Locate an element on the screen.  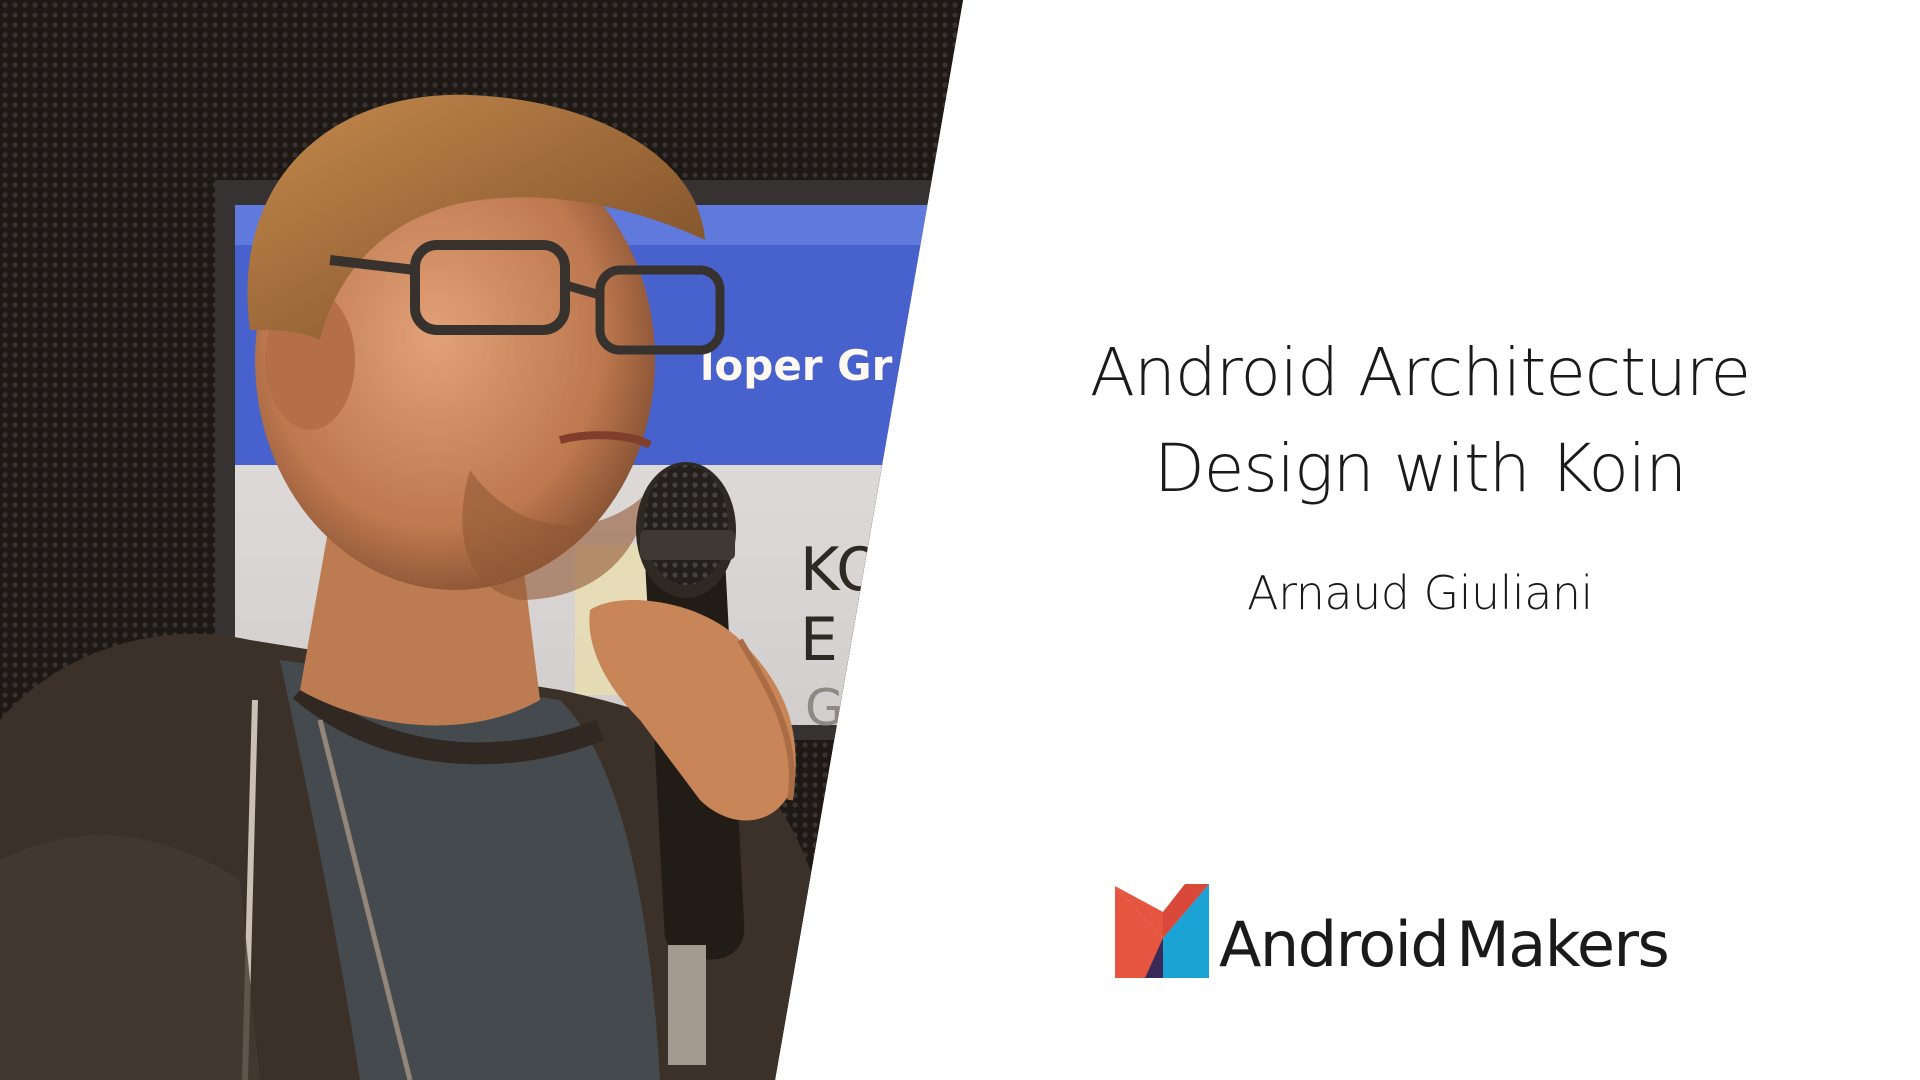
speaker-name: Arnaud Giuliani is located at coordinates (1420, 593).